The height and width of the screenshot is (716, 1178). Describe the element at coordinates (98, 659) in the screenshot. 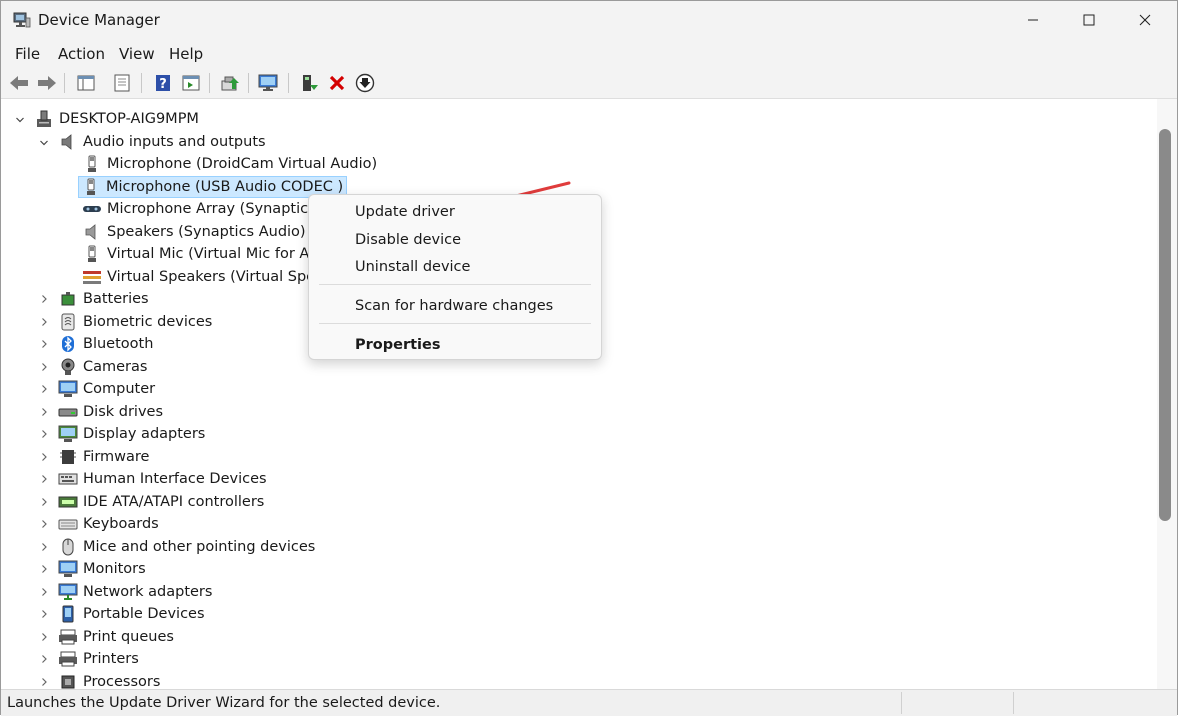

I see `tree-category-printers: Printers` at that location.